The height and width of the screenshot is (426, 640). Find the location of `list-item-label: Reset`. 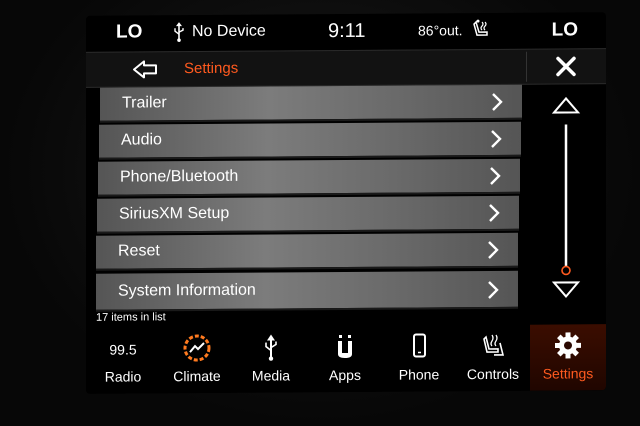

list-item-label: Reset is located at coordinates (139, 251).